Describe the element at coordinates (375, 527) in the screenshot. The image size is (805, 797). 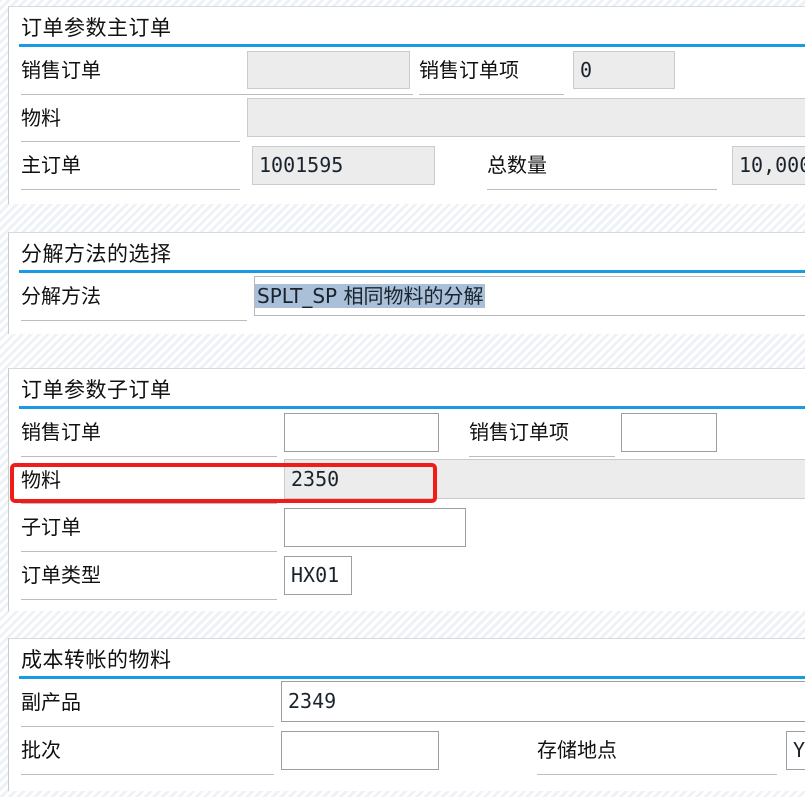
I see `field-sub-order` at that location.